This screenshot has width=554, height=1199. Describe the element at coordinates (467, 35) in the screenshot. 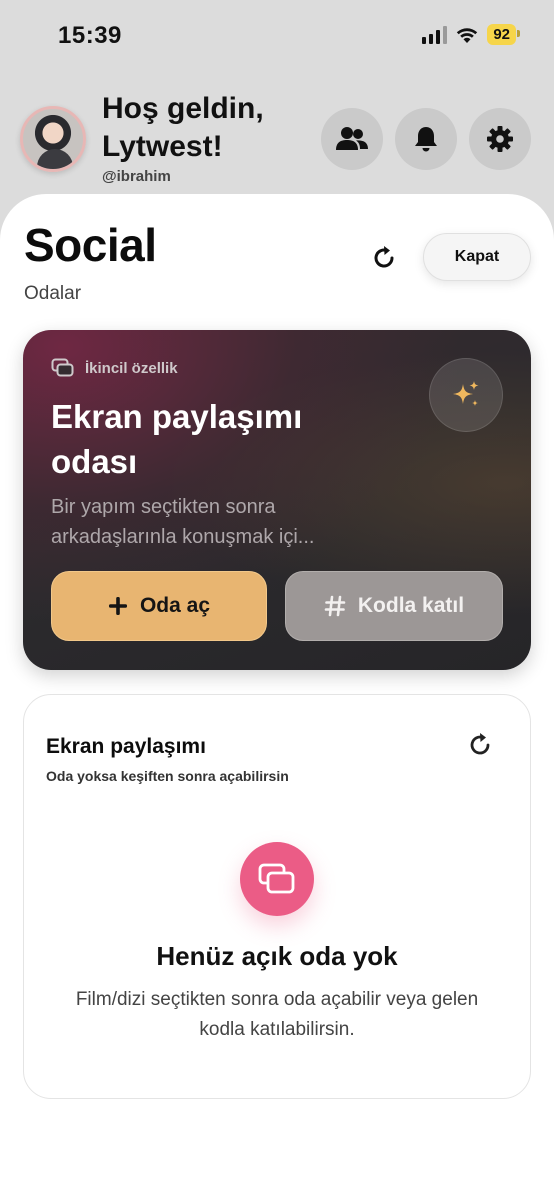

I see `wifi-icon` at that location.